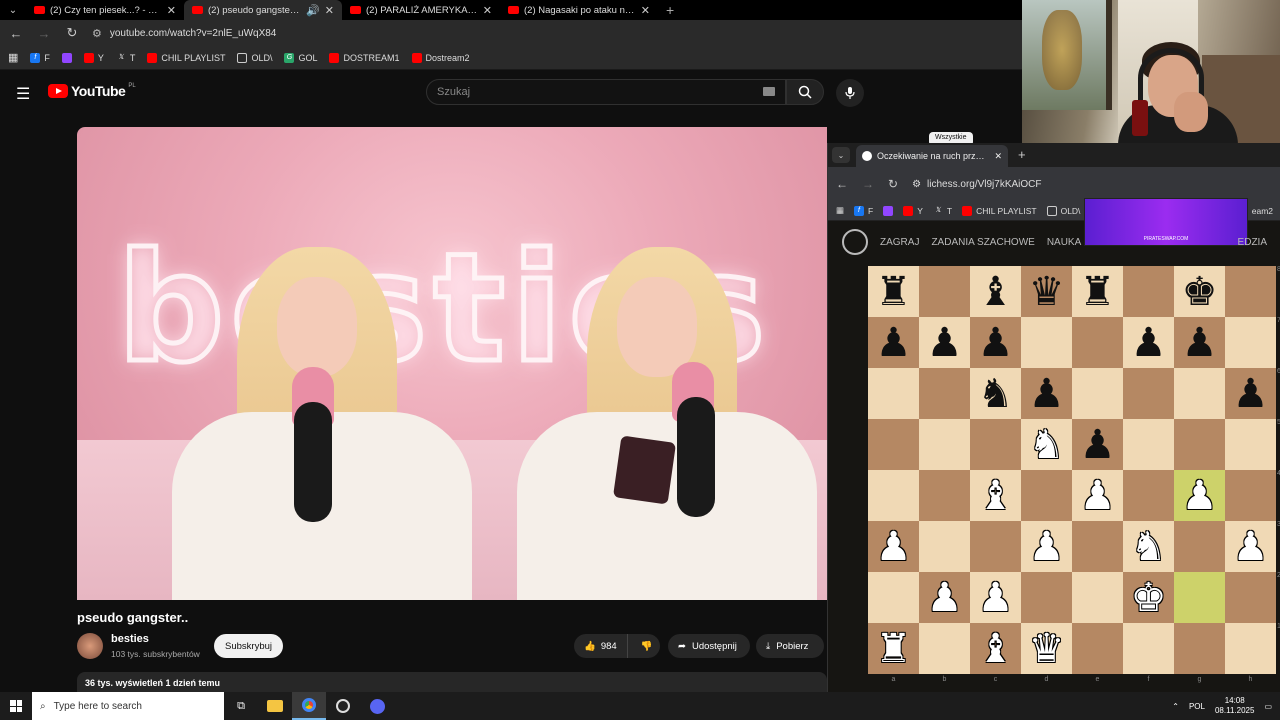 This screenshot has height=720, width=1280. I want to click on white-queen-icon: ♛, so click(1047, 649).